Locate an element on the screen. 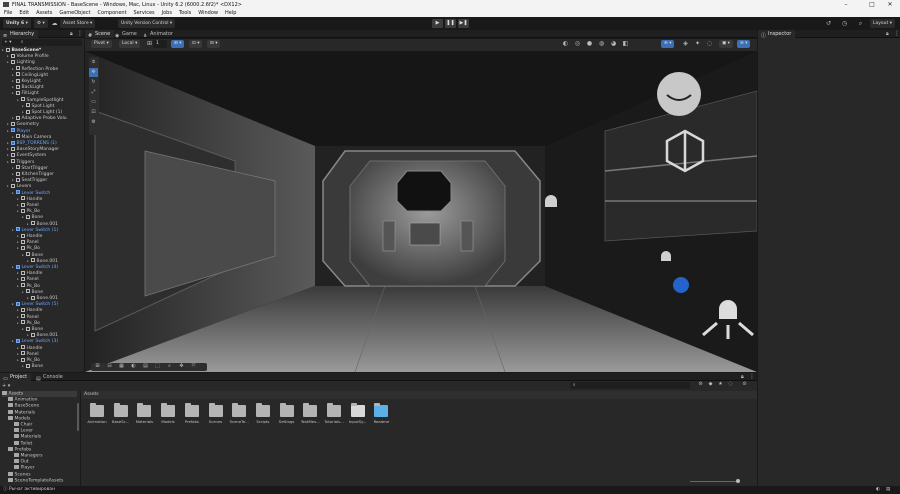 This screenshot has width=900, height=494. menu-edit: Edit is located at coordinates (24, 13).